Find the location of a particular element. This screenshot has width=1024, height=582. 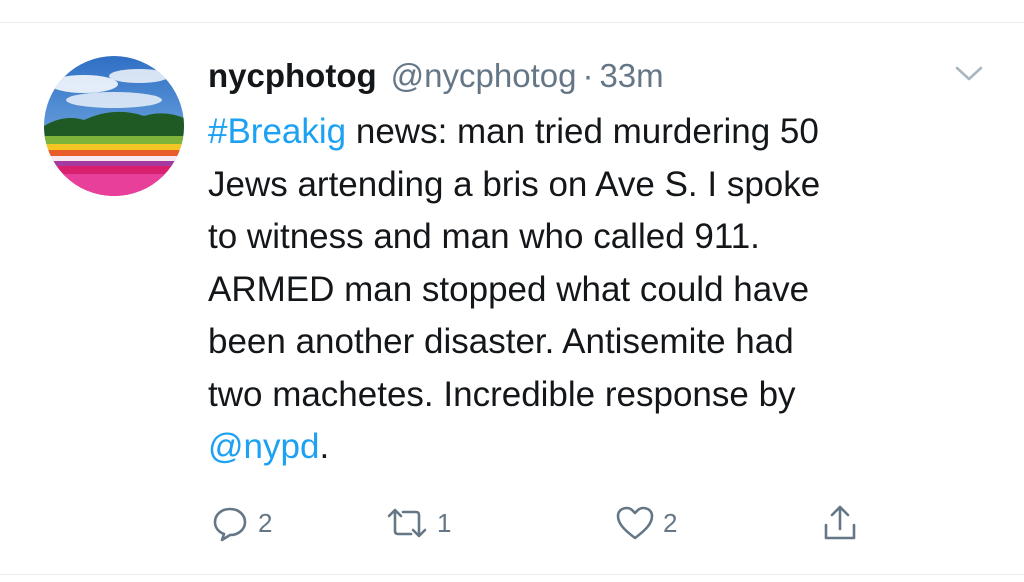

tweet-text-segment: been another disaster. Antisemite had is located at coordinates (501, 341).